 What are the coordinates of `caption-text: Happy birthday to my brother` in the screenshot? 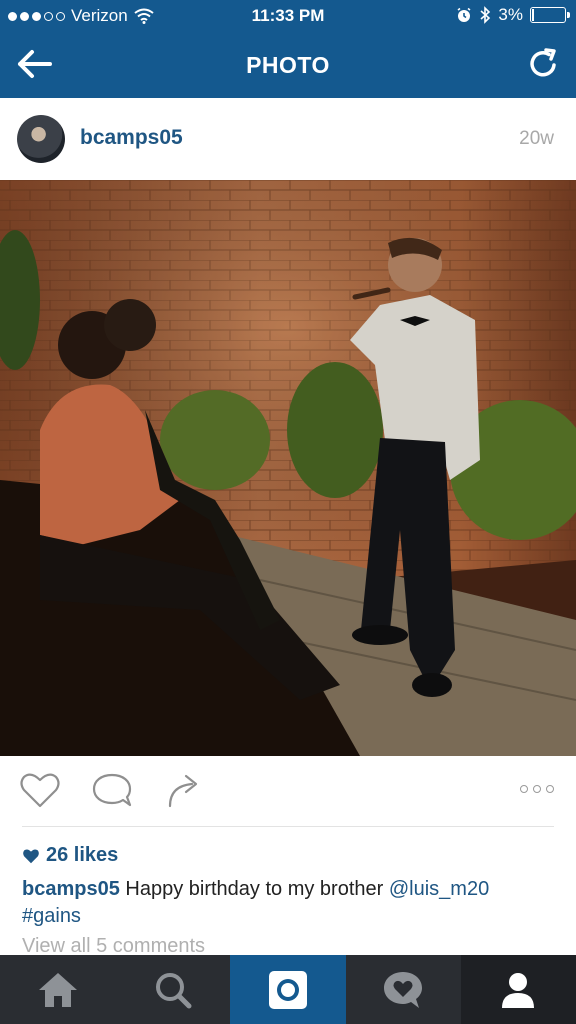 It's located at (254, 889).